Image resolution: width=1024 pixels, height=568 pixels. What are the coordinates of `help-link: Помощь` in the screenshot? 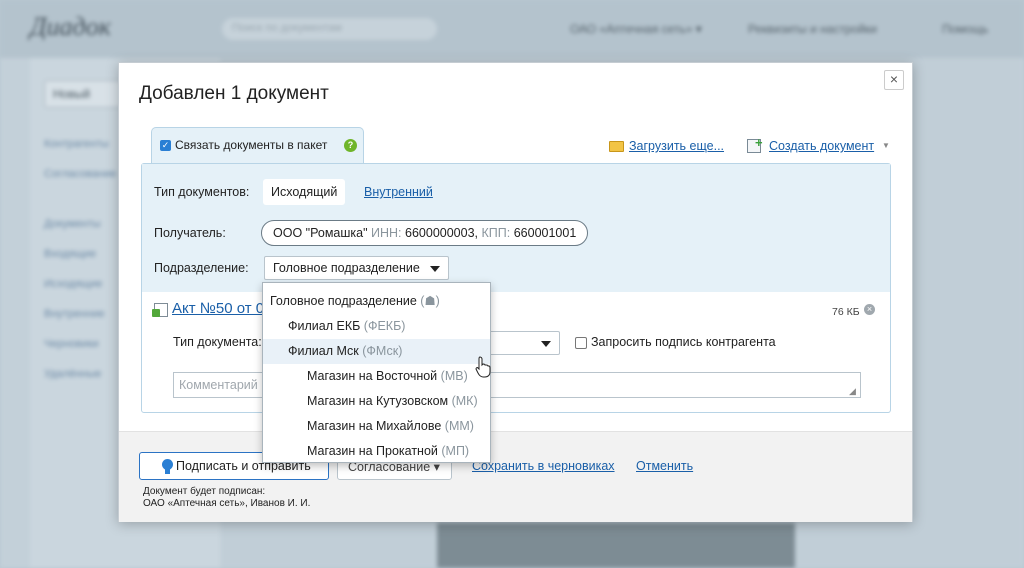 It's located at (965, 29).